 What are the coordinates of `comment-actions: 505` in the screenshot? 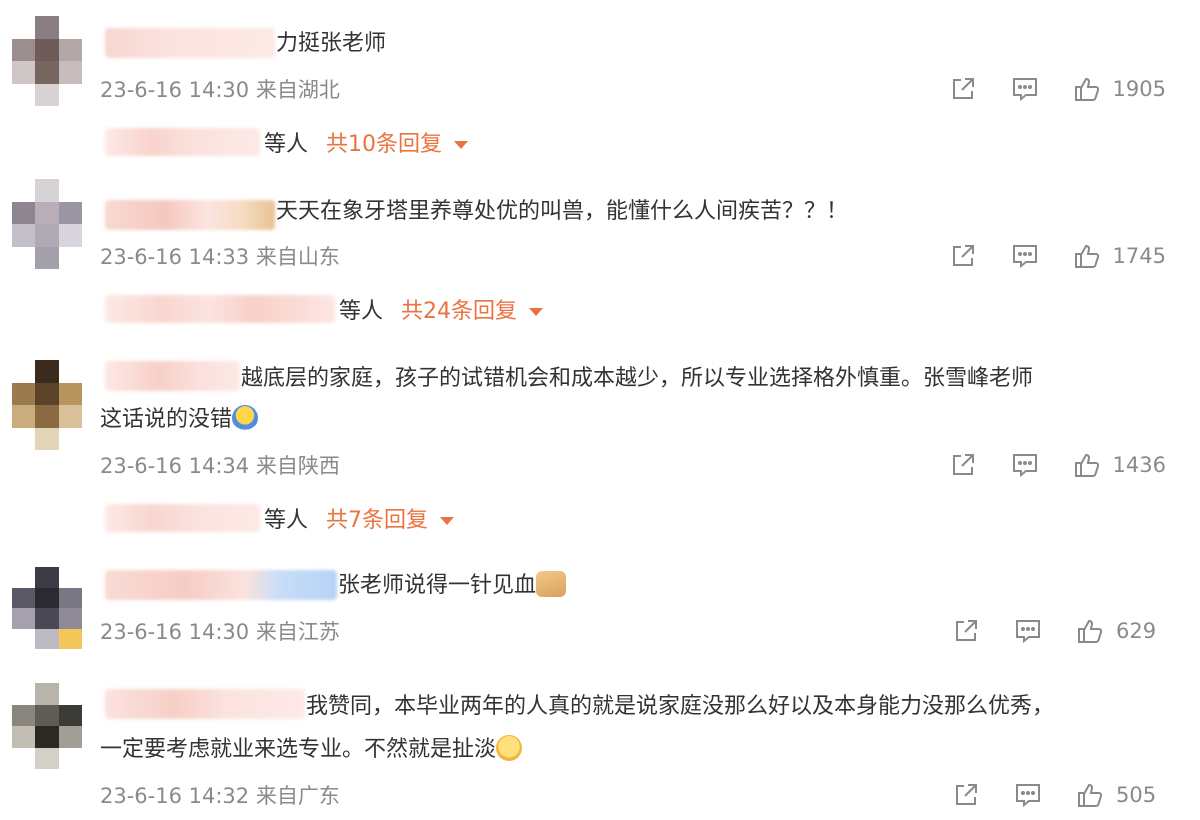 It's located at (1059, 795).